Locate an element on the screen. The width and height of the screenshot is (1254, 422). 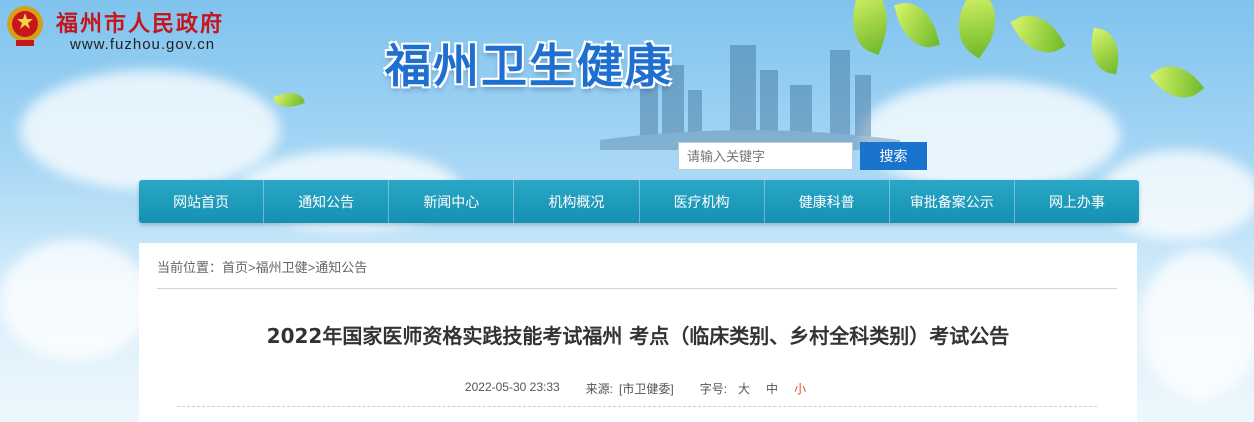
search-button: 搜索 is located at coordinates (893, 156).